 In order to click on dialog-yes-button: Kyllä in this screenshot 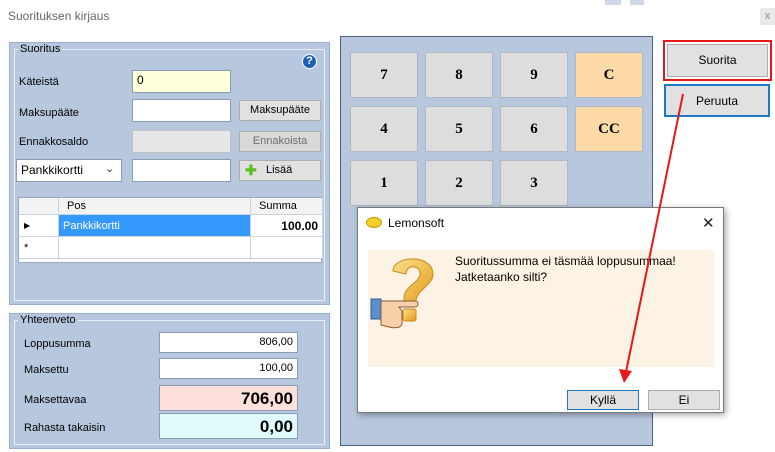, I will do `click(603, 400)`.